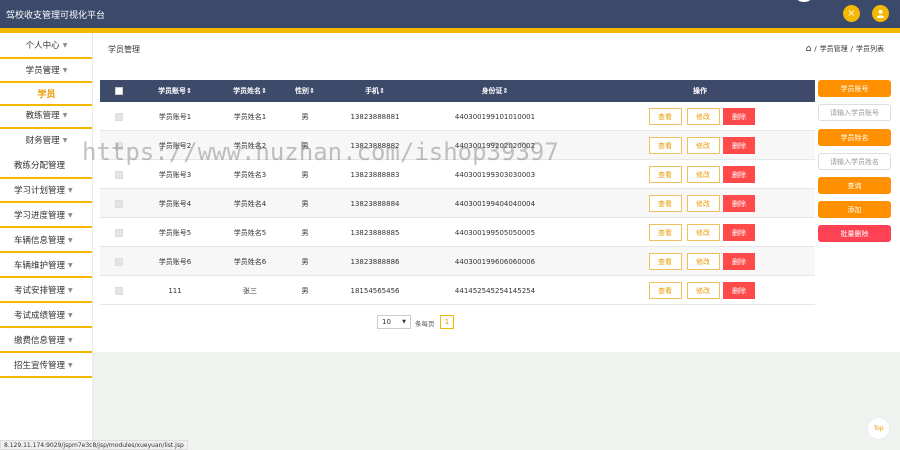 The width and height of the screenshot is (900, 450). I want to click on table-cell: 440300199606060006, so click(495, 261).